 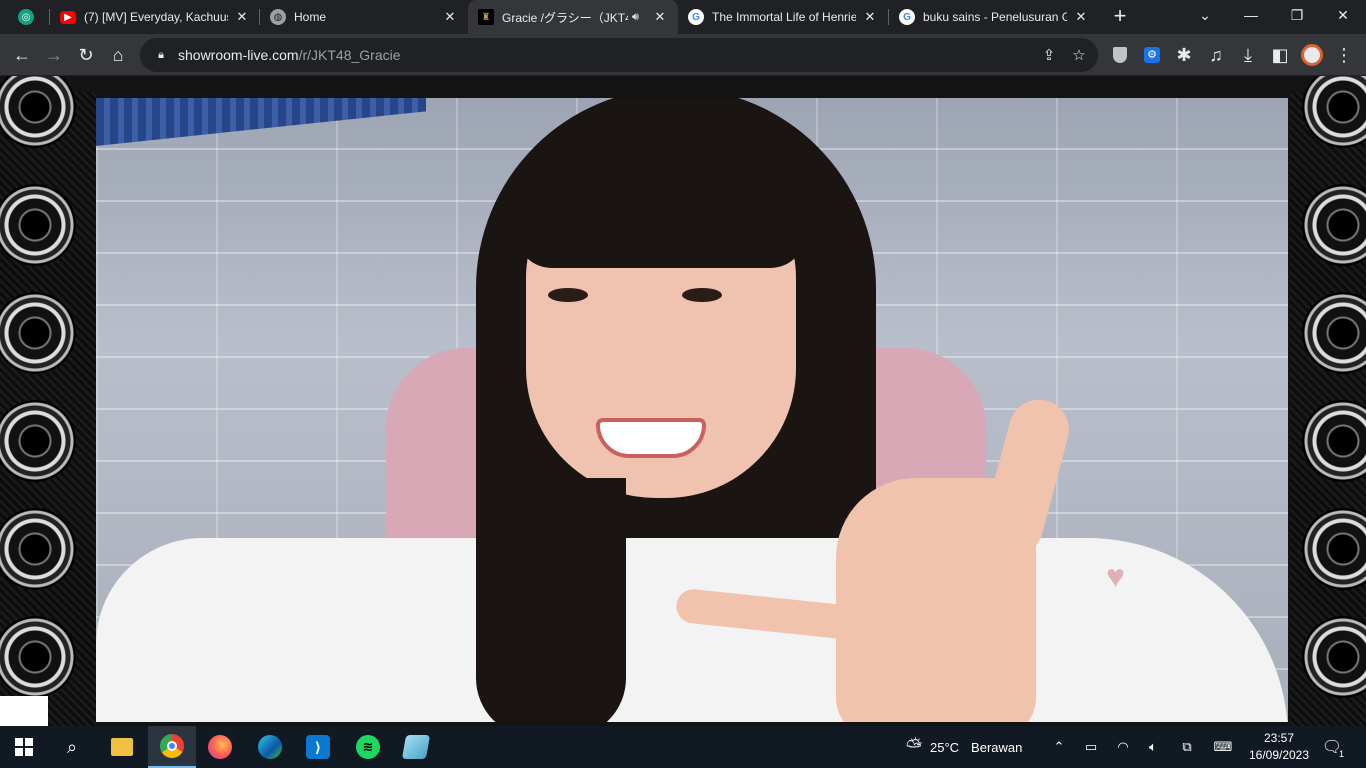 I want to click on file-explorer-icon, so click(x=122, y=747).